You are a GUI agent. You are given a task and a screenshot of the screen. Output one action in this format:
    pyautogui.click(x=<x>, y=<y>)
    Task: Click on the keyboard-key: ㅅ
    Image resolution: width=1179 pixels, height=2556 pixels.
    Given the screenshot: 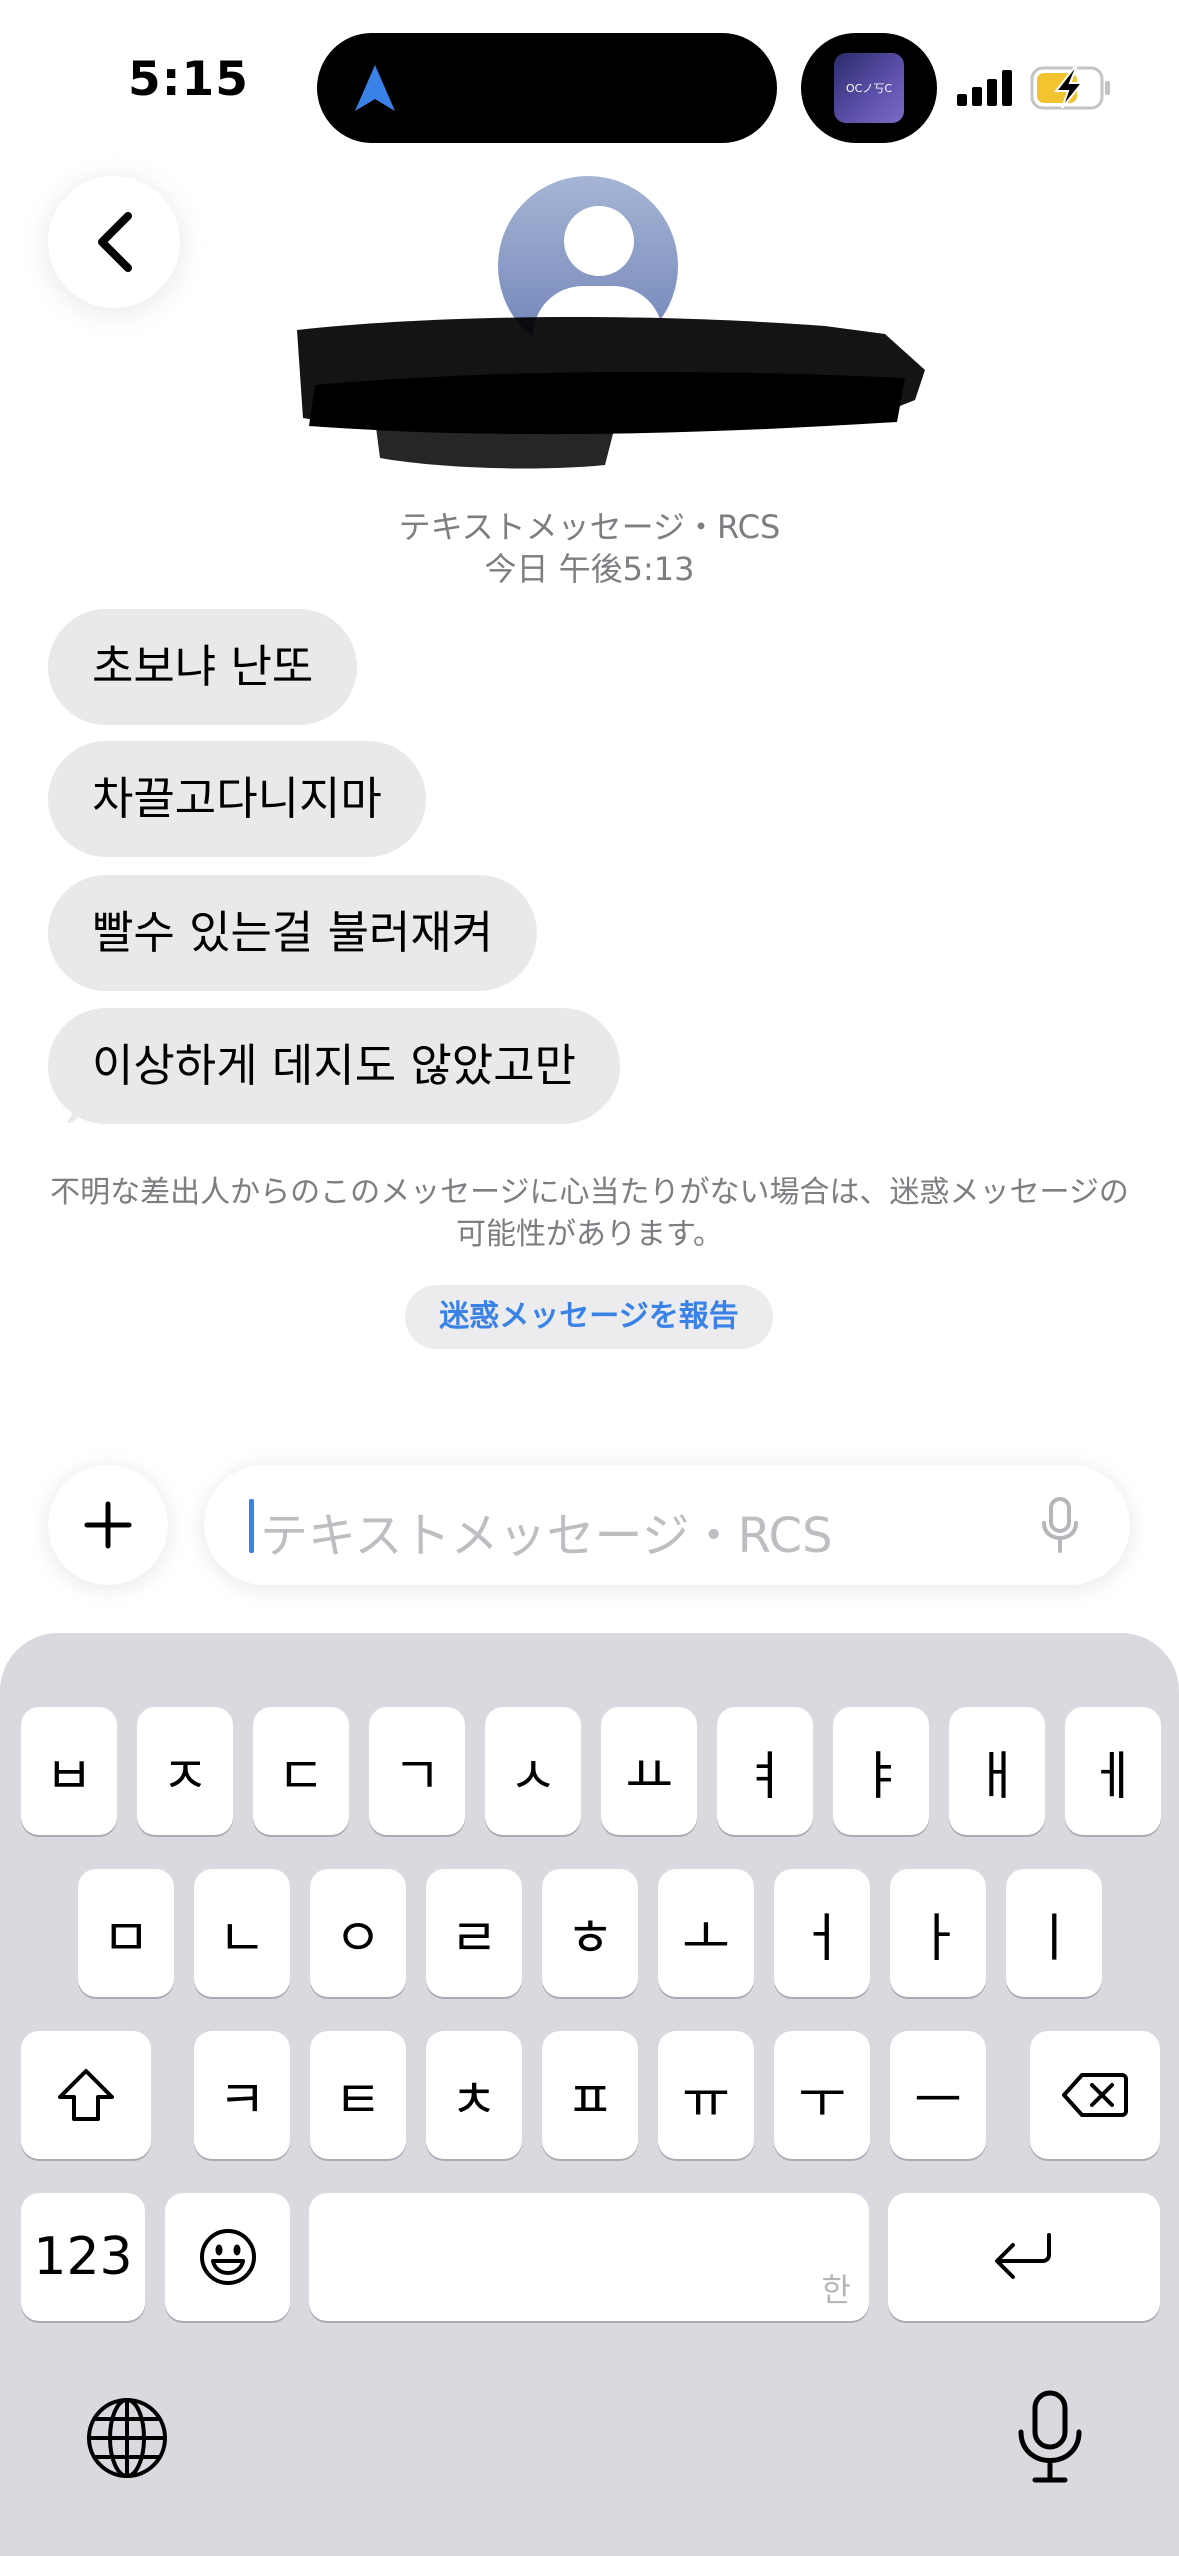 What is the action you would take?
    pyautogui.click(x=533, y=1771)
    